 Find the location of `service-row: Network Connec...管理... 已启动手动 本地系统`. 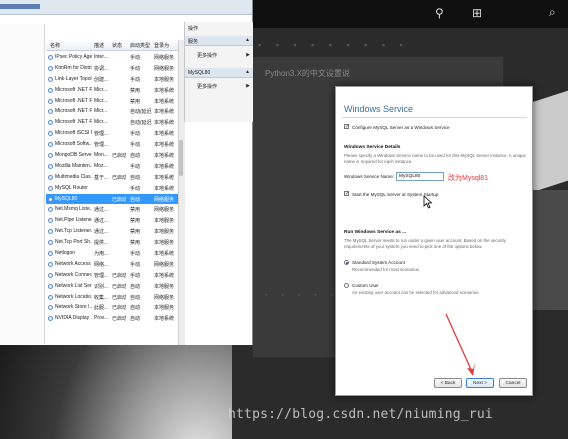

service-row: Network Connec...管理... 已启动手动 本地系统 is located at coordinates (113, 275).